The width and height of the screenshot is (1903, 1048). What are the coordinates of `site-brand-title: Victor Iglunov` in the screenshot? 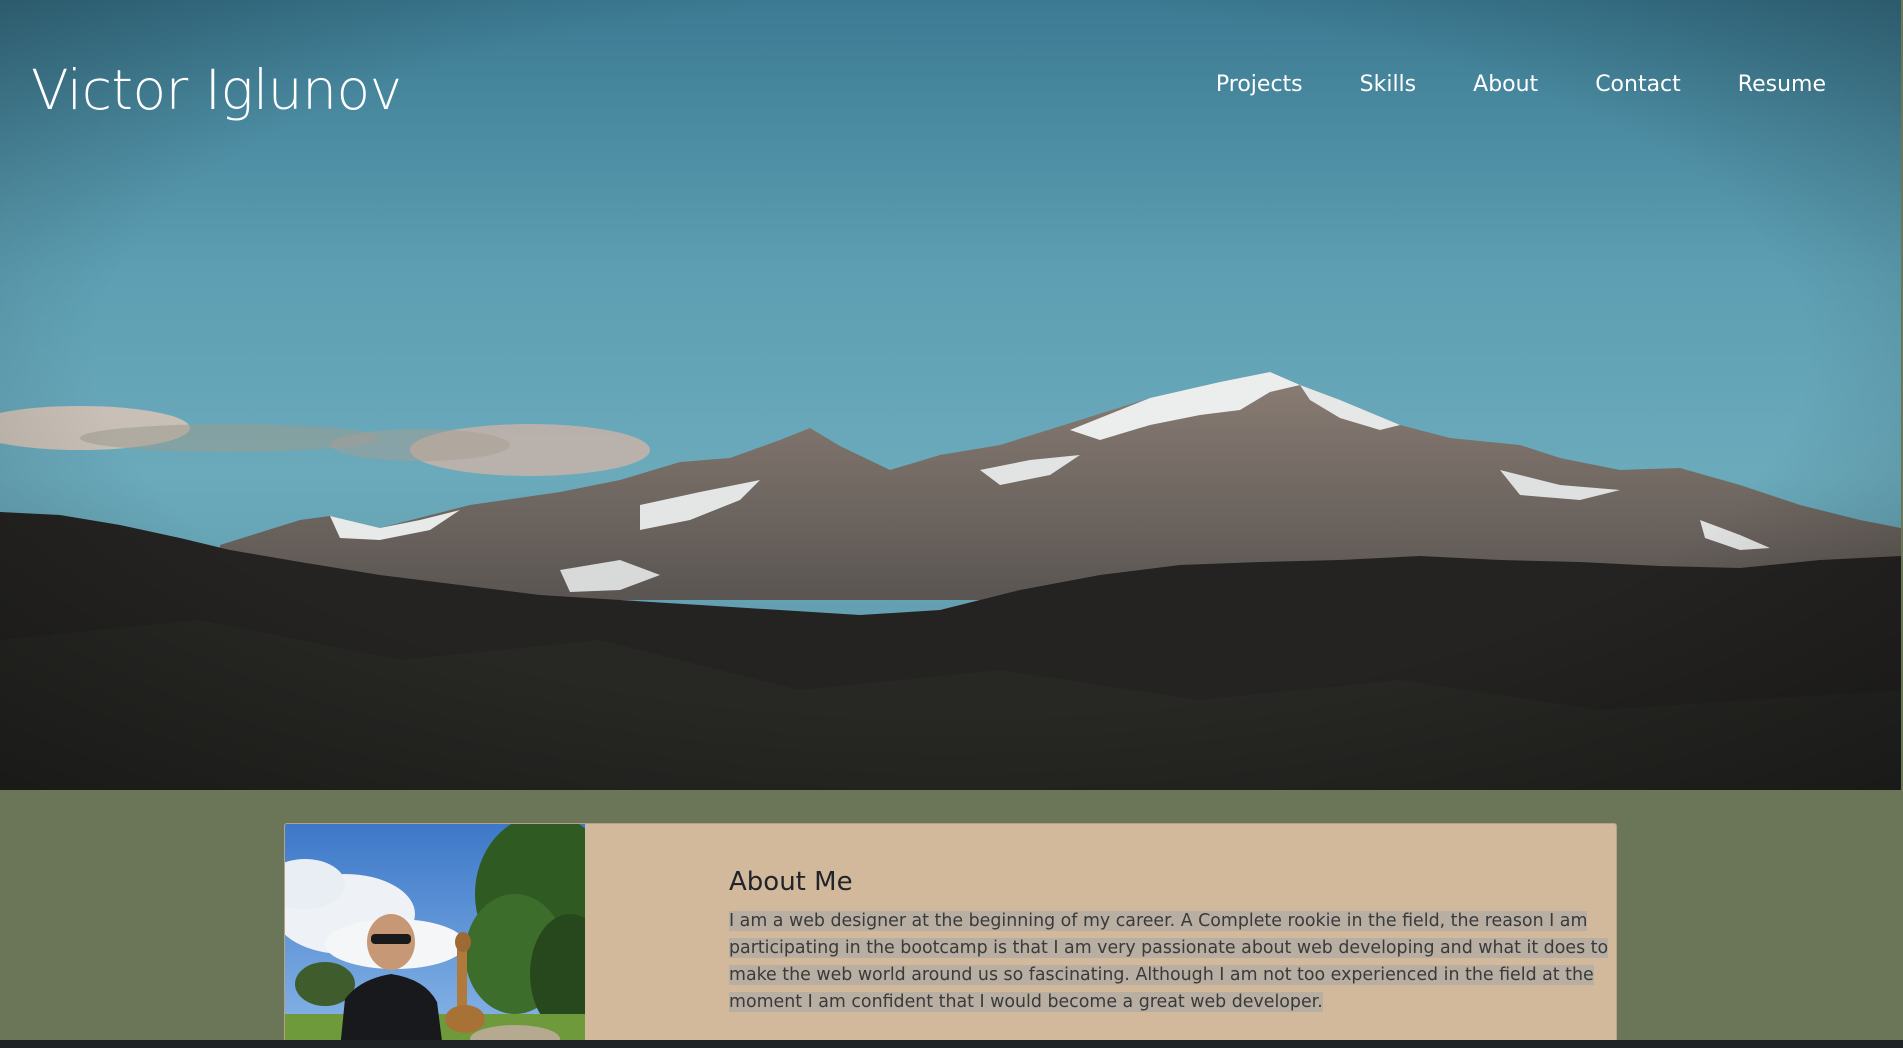 It's located at (216, 90).